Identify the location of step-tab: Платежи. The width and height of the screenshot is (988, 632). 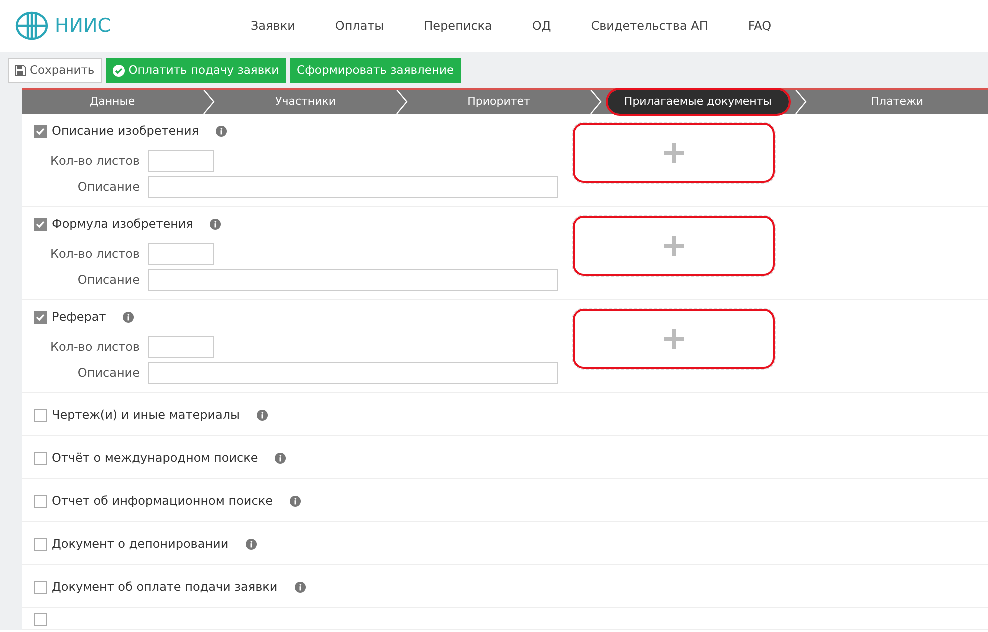
(897, 102).